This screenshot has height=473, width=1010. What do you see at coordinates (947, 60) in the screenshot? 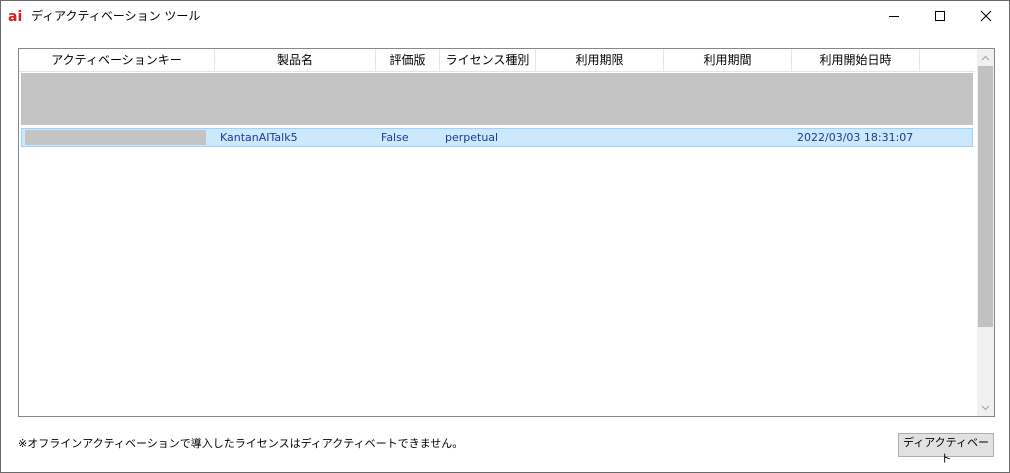
I see `column-header-filler` at bounding box center [947, 60].